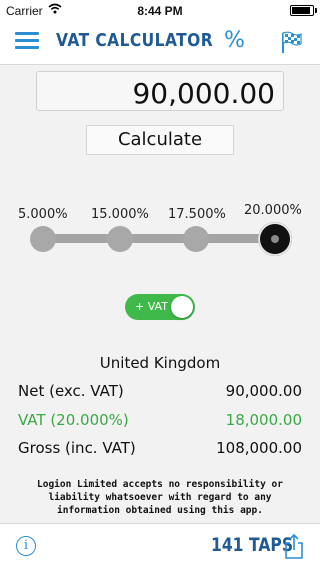 Image resolution: width=320 pixels, height=569 pixels. What do you see at coordinates (263, 391) in the screenshot?
I see `net-value: 90,000.00` at bounding box center [263, 391].